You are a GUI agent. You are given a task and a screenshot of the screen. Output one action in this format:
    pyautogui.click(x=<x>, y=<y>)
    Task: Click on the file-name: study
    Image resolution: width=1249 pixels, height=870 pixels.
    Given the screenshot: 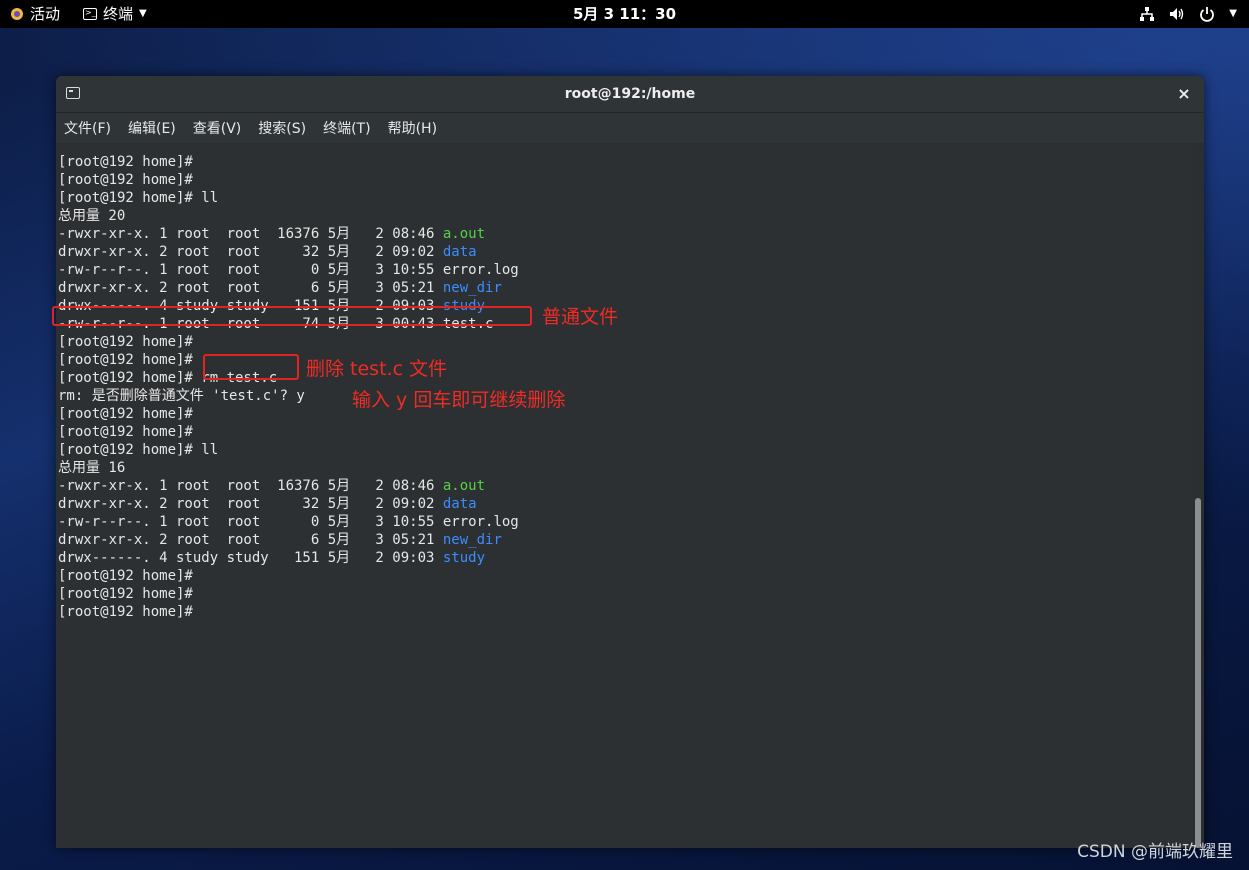 What is the action you would take?
    pyautogui.click(x=464, y=558)
    